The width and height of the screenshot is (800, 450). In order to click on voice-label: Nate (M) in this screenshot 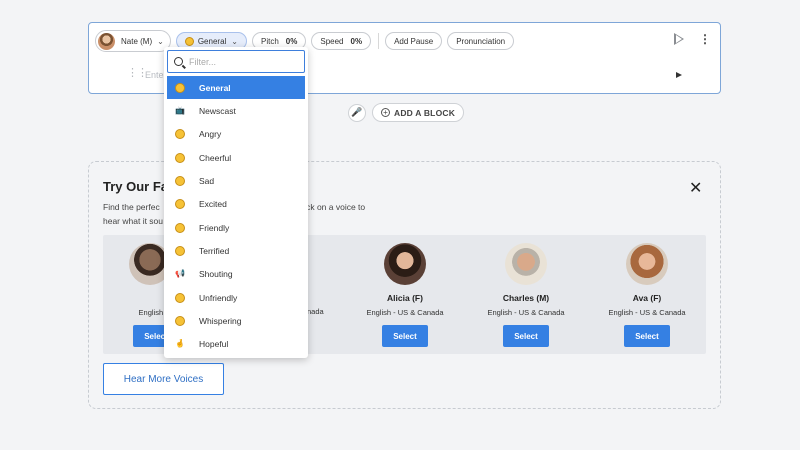, I will do `click(137, 41)`.